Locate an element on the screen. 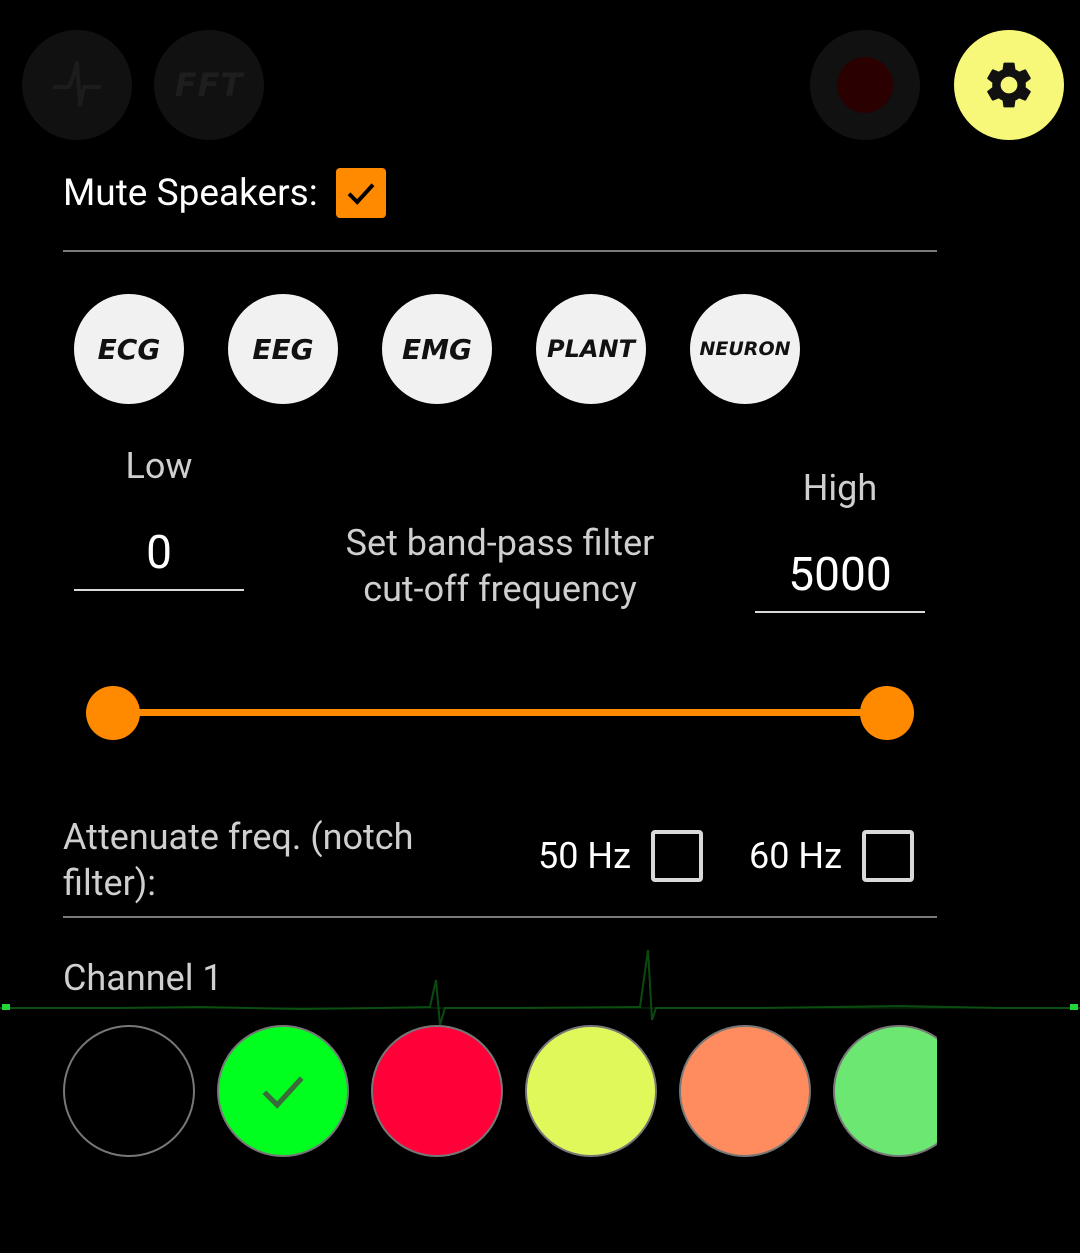  settings-button is located at coordinates (1009, 85).